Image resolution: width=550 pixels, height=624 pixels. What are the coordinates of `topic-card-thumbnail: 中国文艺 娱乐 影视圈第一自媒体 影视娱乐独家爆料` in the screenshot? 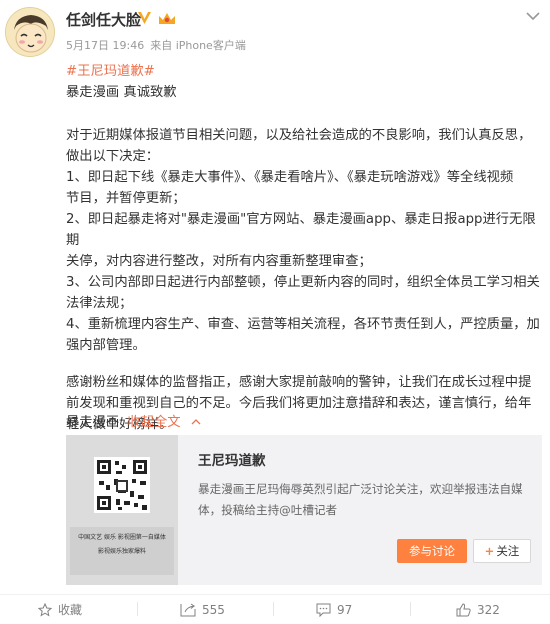 It's located at (122, 510).